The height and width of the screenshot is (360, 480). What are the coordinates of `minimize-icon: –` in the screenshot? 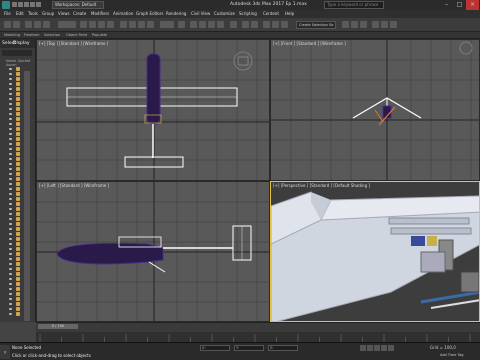 It's located at (446, 5).